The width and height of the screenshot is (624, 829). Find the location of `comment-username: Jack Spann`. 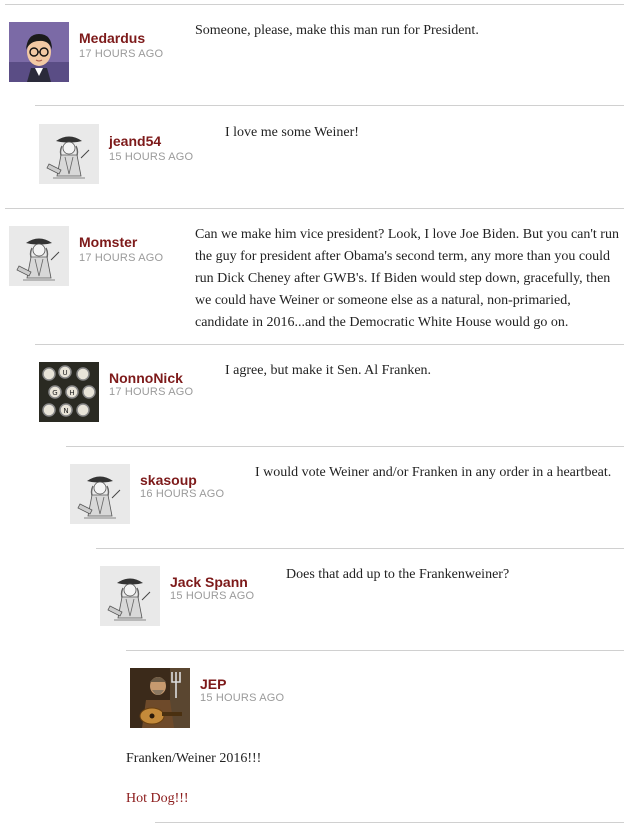

comment-username: Jack Spann is located at coordinates (209, 582).